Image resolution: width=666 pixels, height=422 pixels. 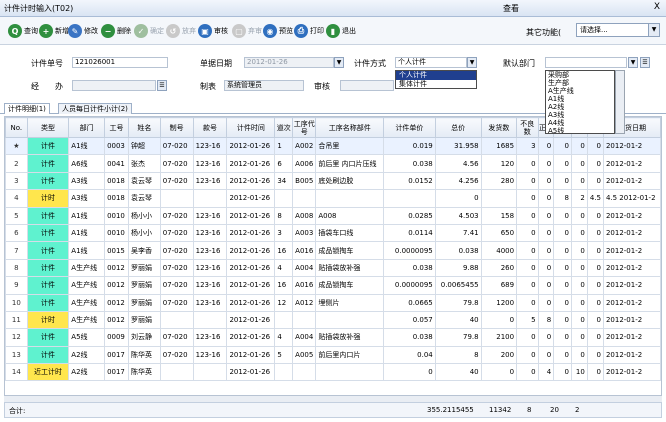 What do you see at coordinates (409, 320) in the screenshot?
I see `table-cell: 0.057` at bounding box center [409, 320].